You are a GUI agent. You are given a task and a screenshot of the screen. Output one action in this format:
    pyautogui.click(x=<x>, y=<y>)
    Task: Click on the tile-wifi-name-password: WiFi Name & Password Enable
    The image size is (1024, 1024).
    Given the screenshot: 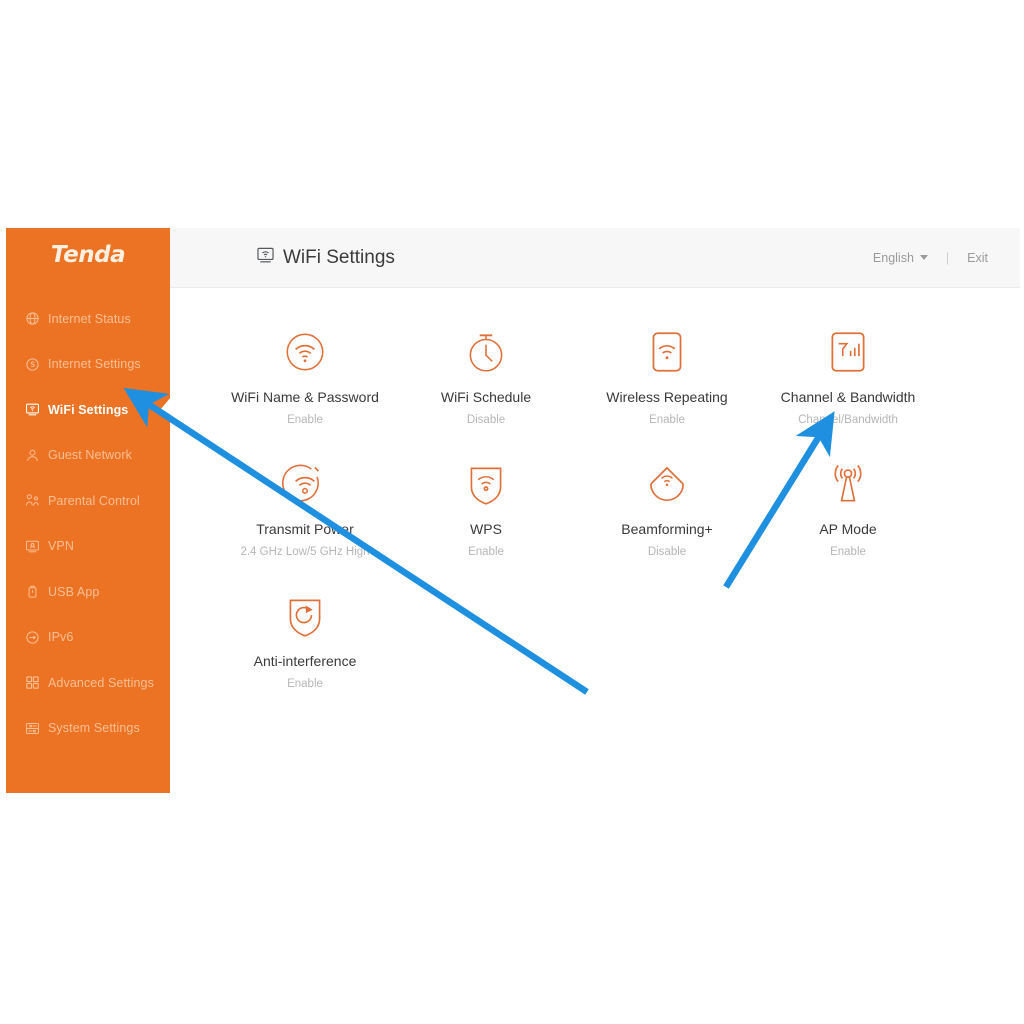 What is the action you would take?
    pyautogui.click(x=305, y=376)
    